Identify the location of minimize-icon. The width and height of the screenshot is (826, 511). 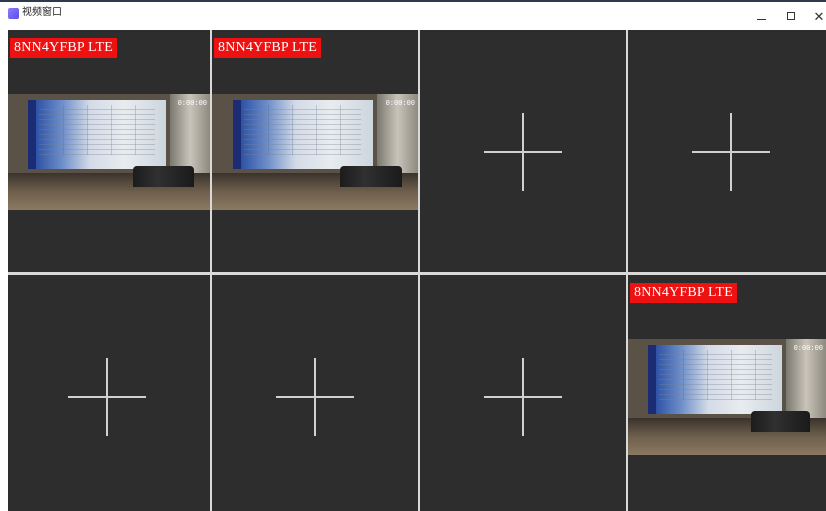
(761, 19).